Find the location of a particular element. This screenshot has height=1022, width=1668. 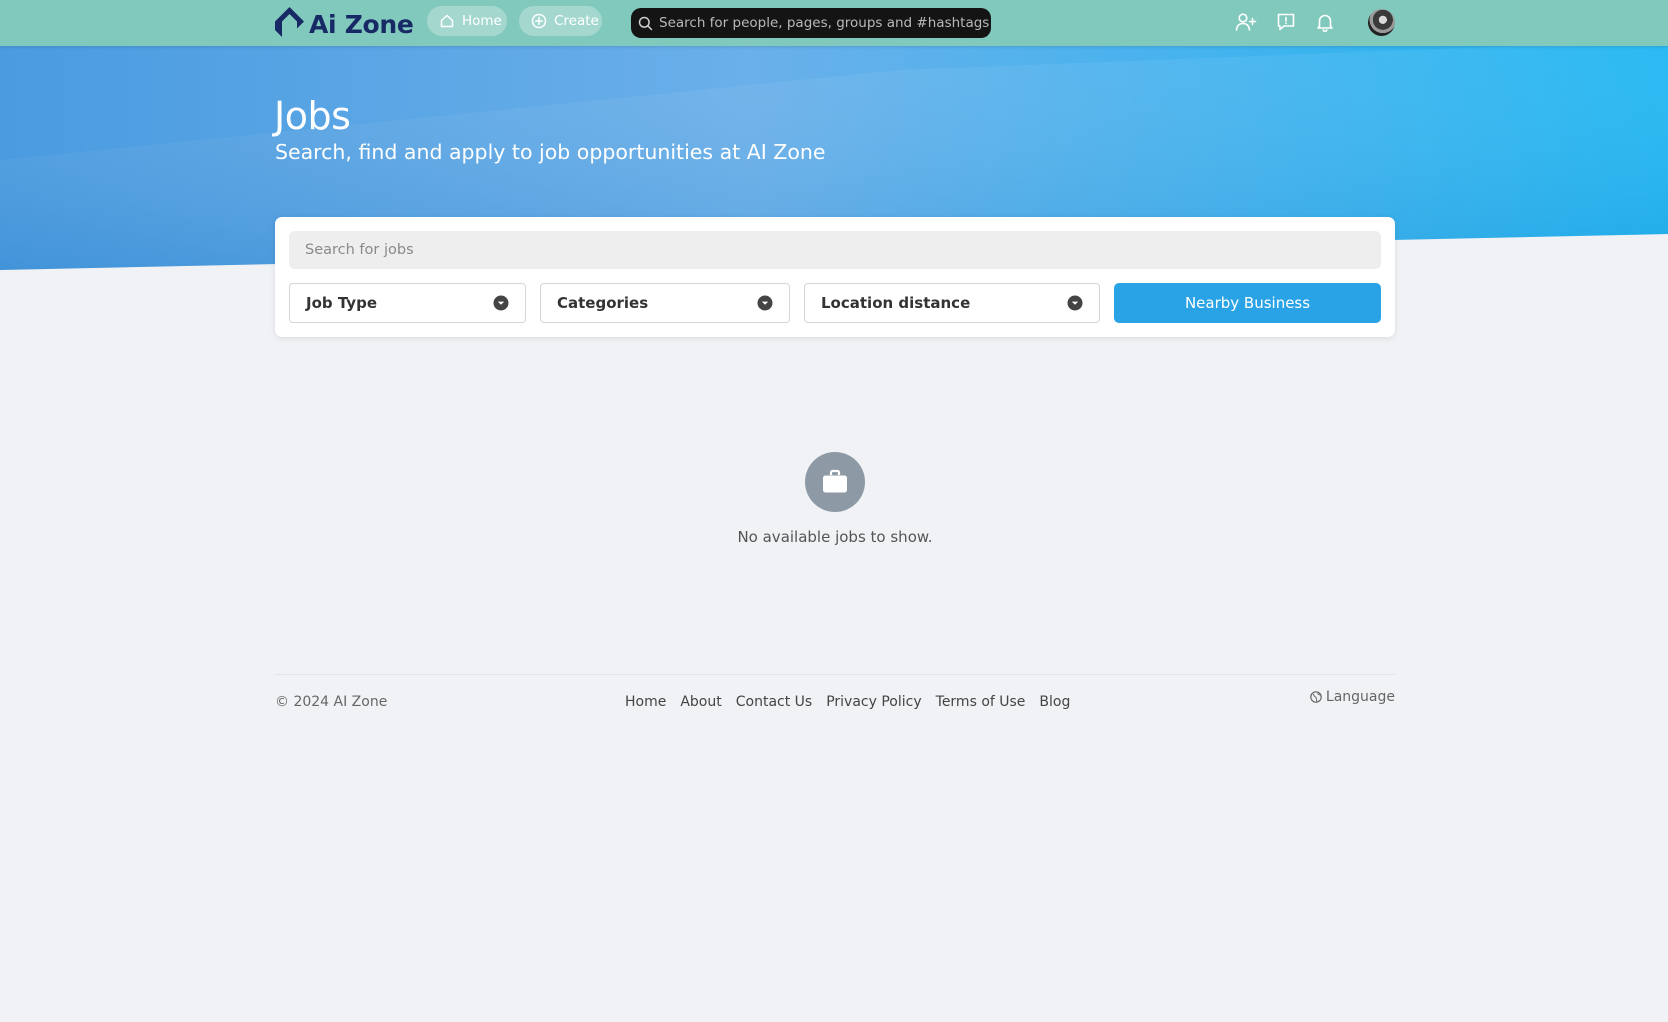

categories-label: Categories is located at coordinates (603, 303).